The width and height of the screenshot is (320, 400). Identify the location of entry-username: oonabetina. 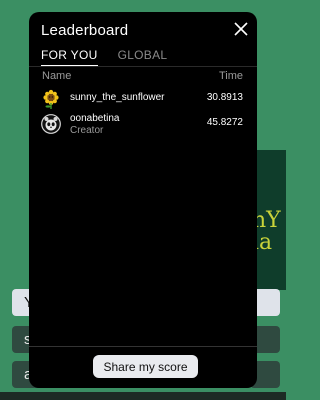
(95, 118).